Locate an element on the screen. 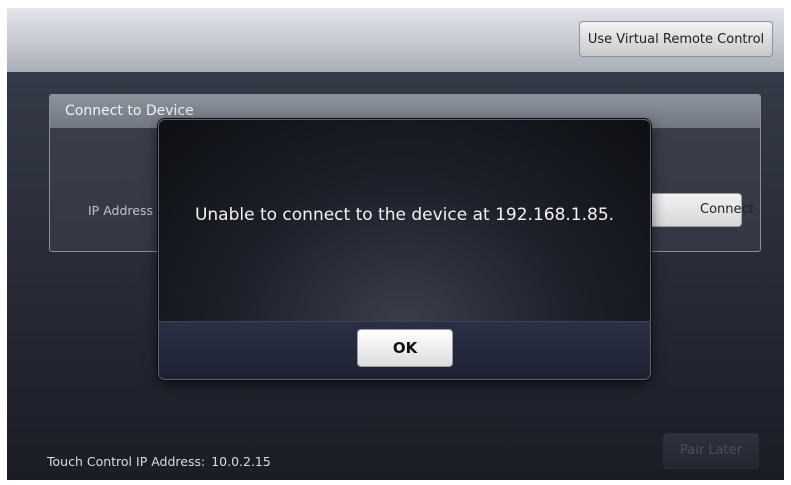  touch-control-ip-label: Touch Control IP Address: is located at coordinates (126, 461).